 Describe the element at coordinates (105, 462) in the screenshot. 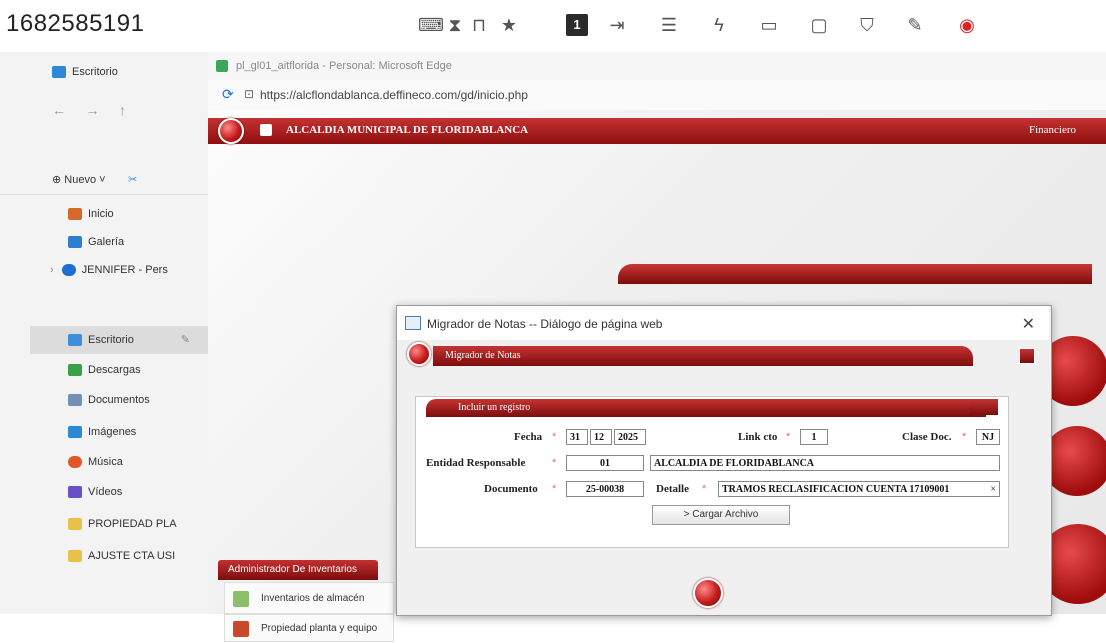

I see `sidebar-item-label: Música` at that location.